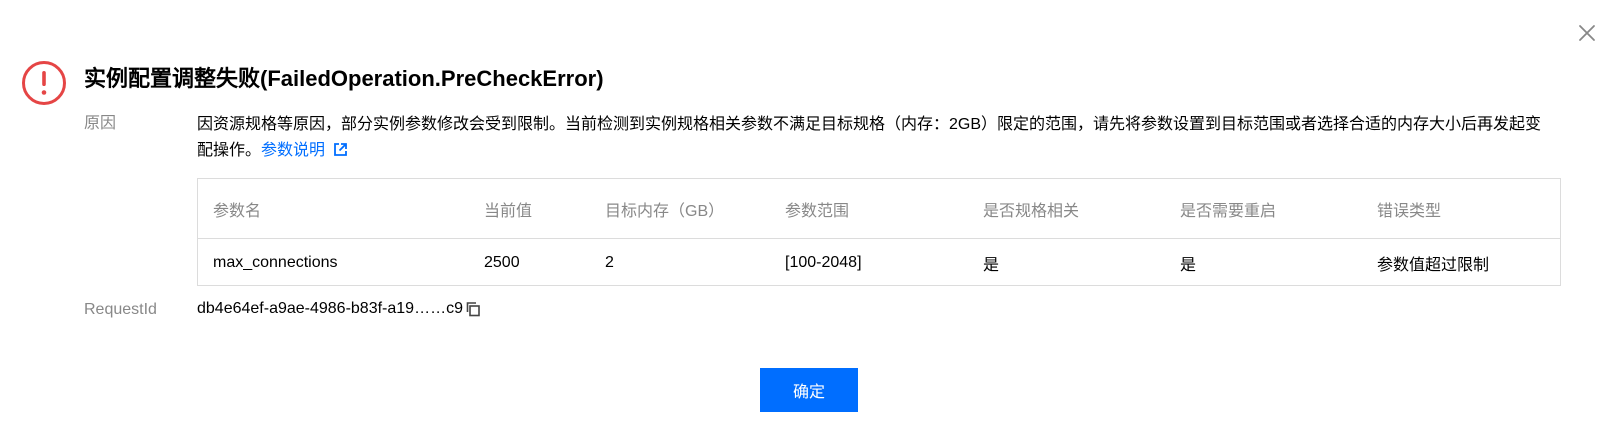  Describe the element at coordinates (823, 262) in the screenshot. I see `cell-param-range: [100-2048]` at that location.